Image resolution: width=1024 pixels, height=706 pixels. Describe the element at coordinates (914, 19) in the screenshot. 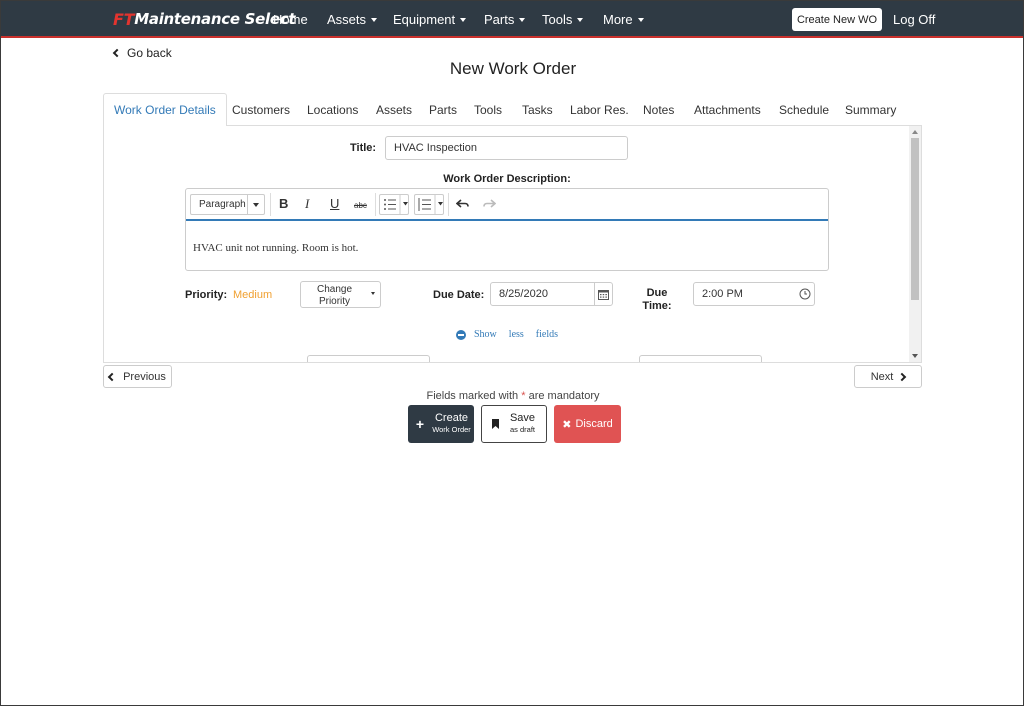

I see `log-off-link: Log Off` at that location.